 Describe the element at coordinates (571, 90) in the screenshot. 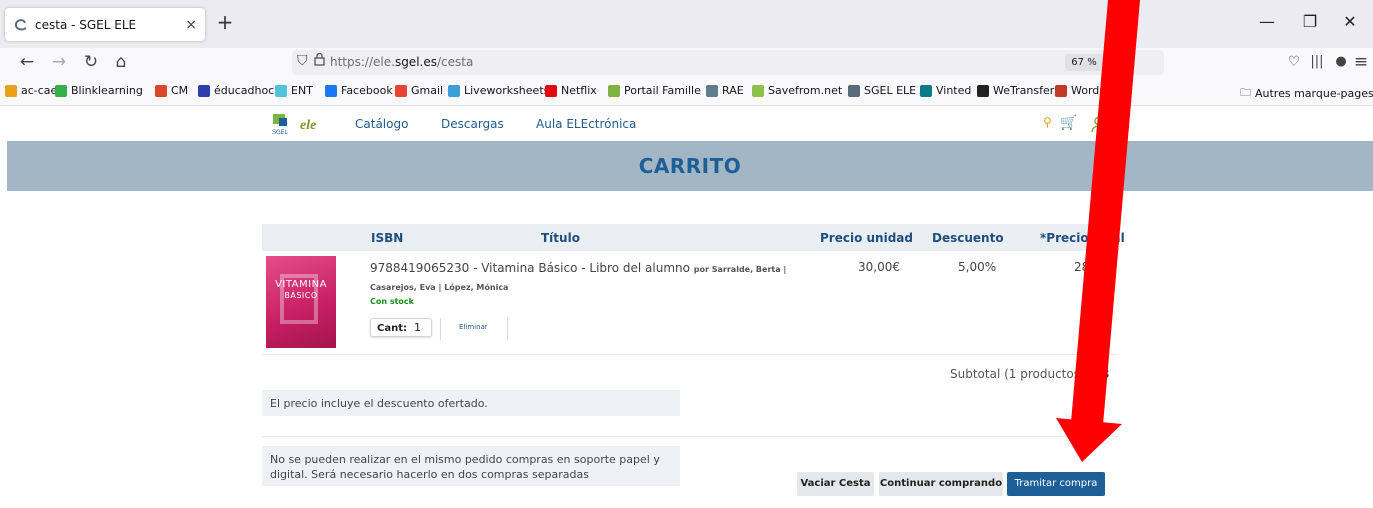

I see `bookmark-item: Netflix` at that location.